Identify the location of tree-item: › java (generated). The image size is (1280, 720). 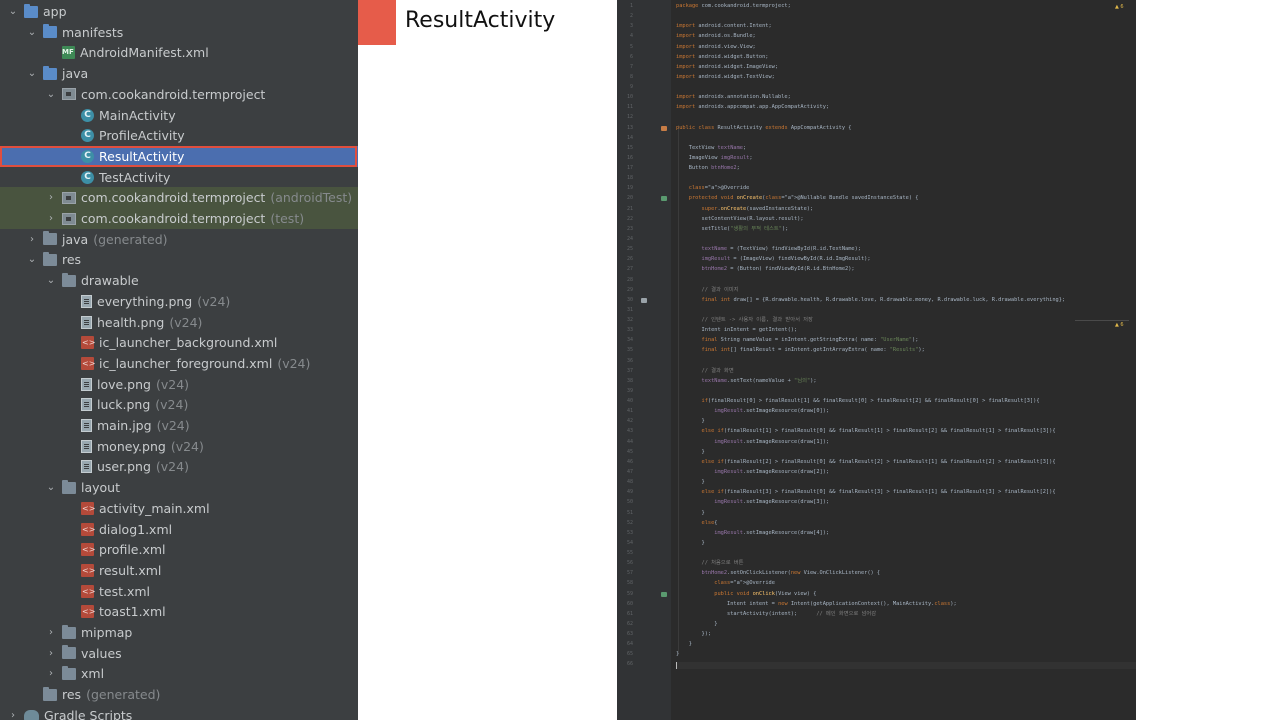
(179, 239).